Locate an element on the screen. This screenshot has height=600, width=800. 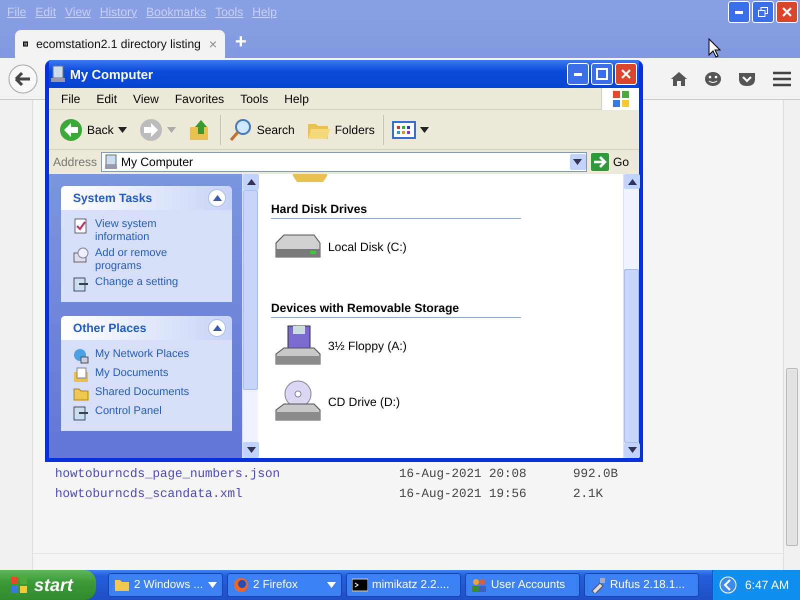
maximize-icon is located at coordinates (602, 74).